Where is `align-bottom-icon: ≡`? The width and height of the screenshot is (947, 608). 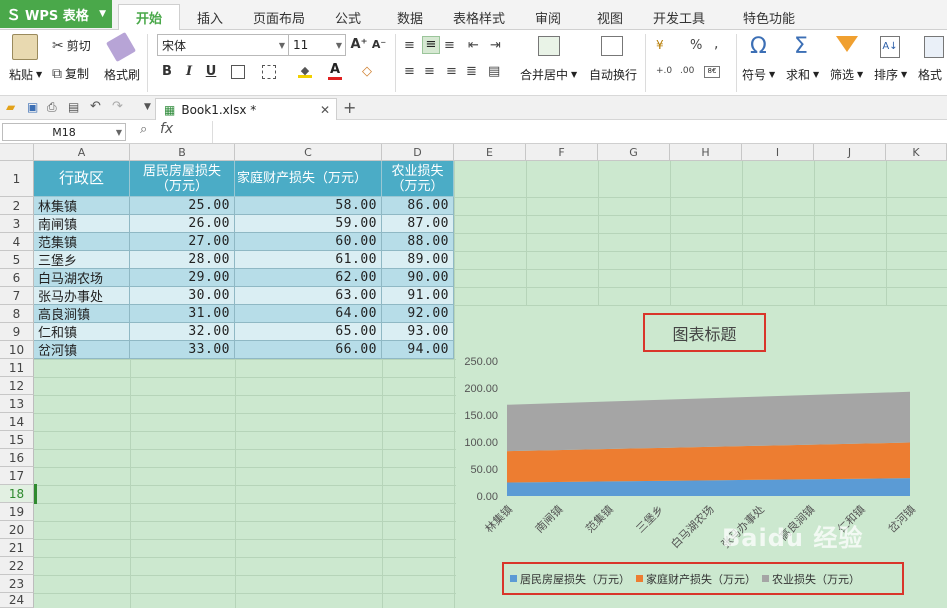 align-bottom-icon: ≡ is located at coordinates (449, 45).